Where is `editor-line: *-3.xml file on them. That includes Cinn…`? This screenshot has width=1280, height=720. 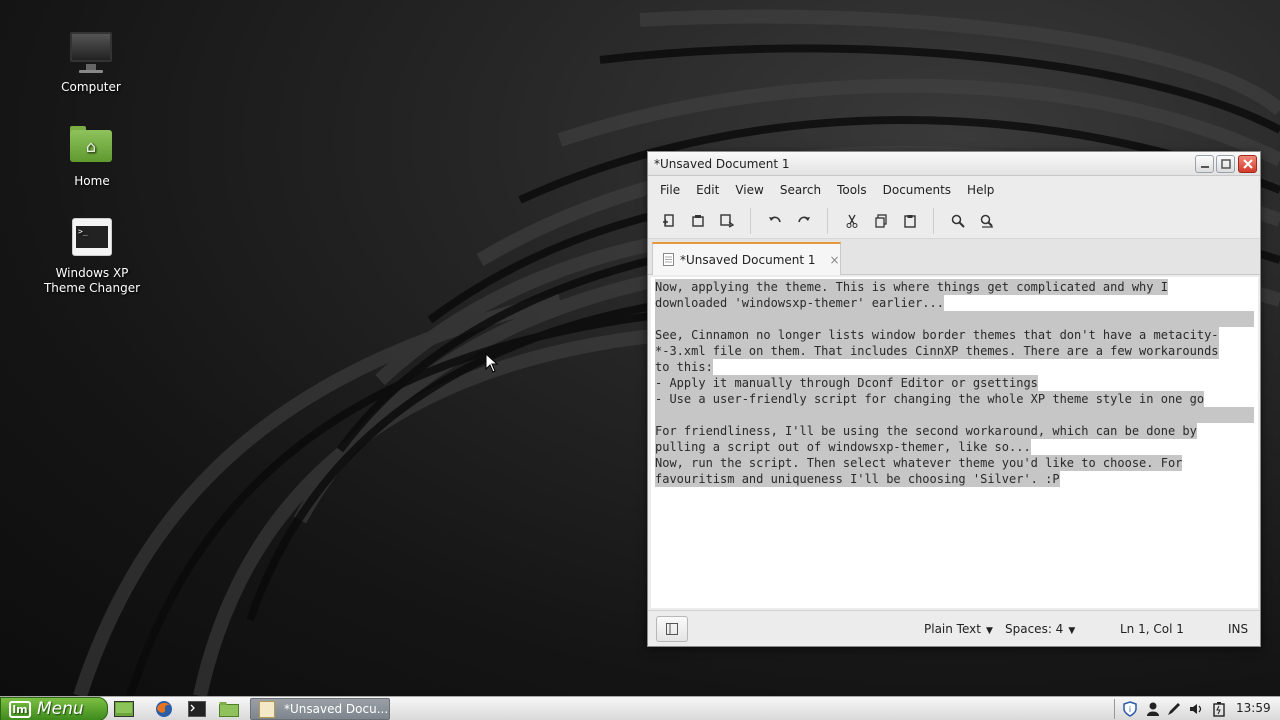 editor-line: *-3.xml file on them. That includes Cinn… is located at coordinates (954, 351).